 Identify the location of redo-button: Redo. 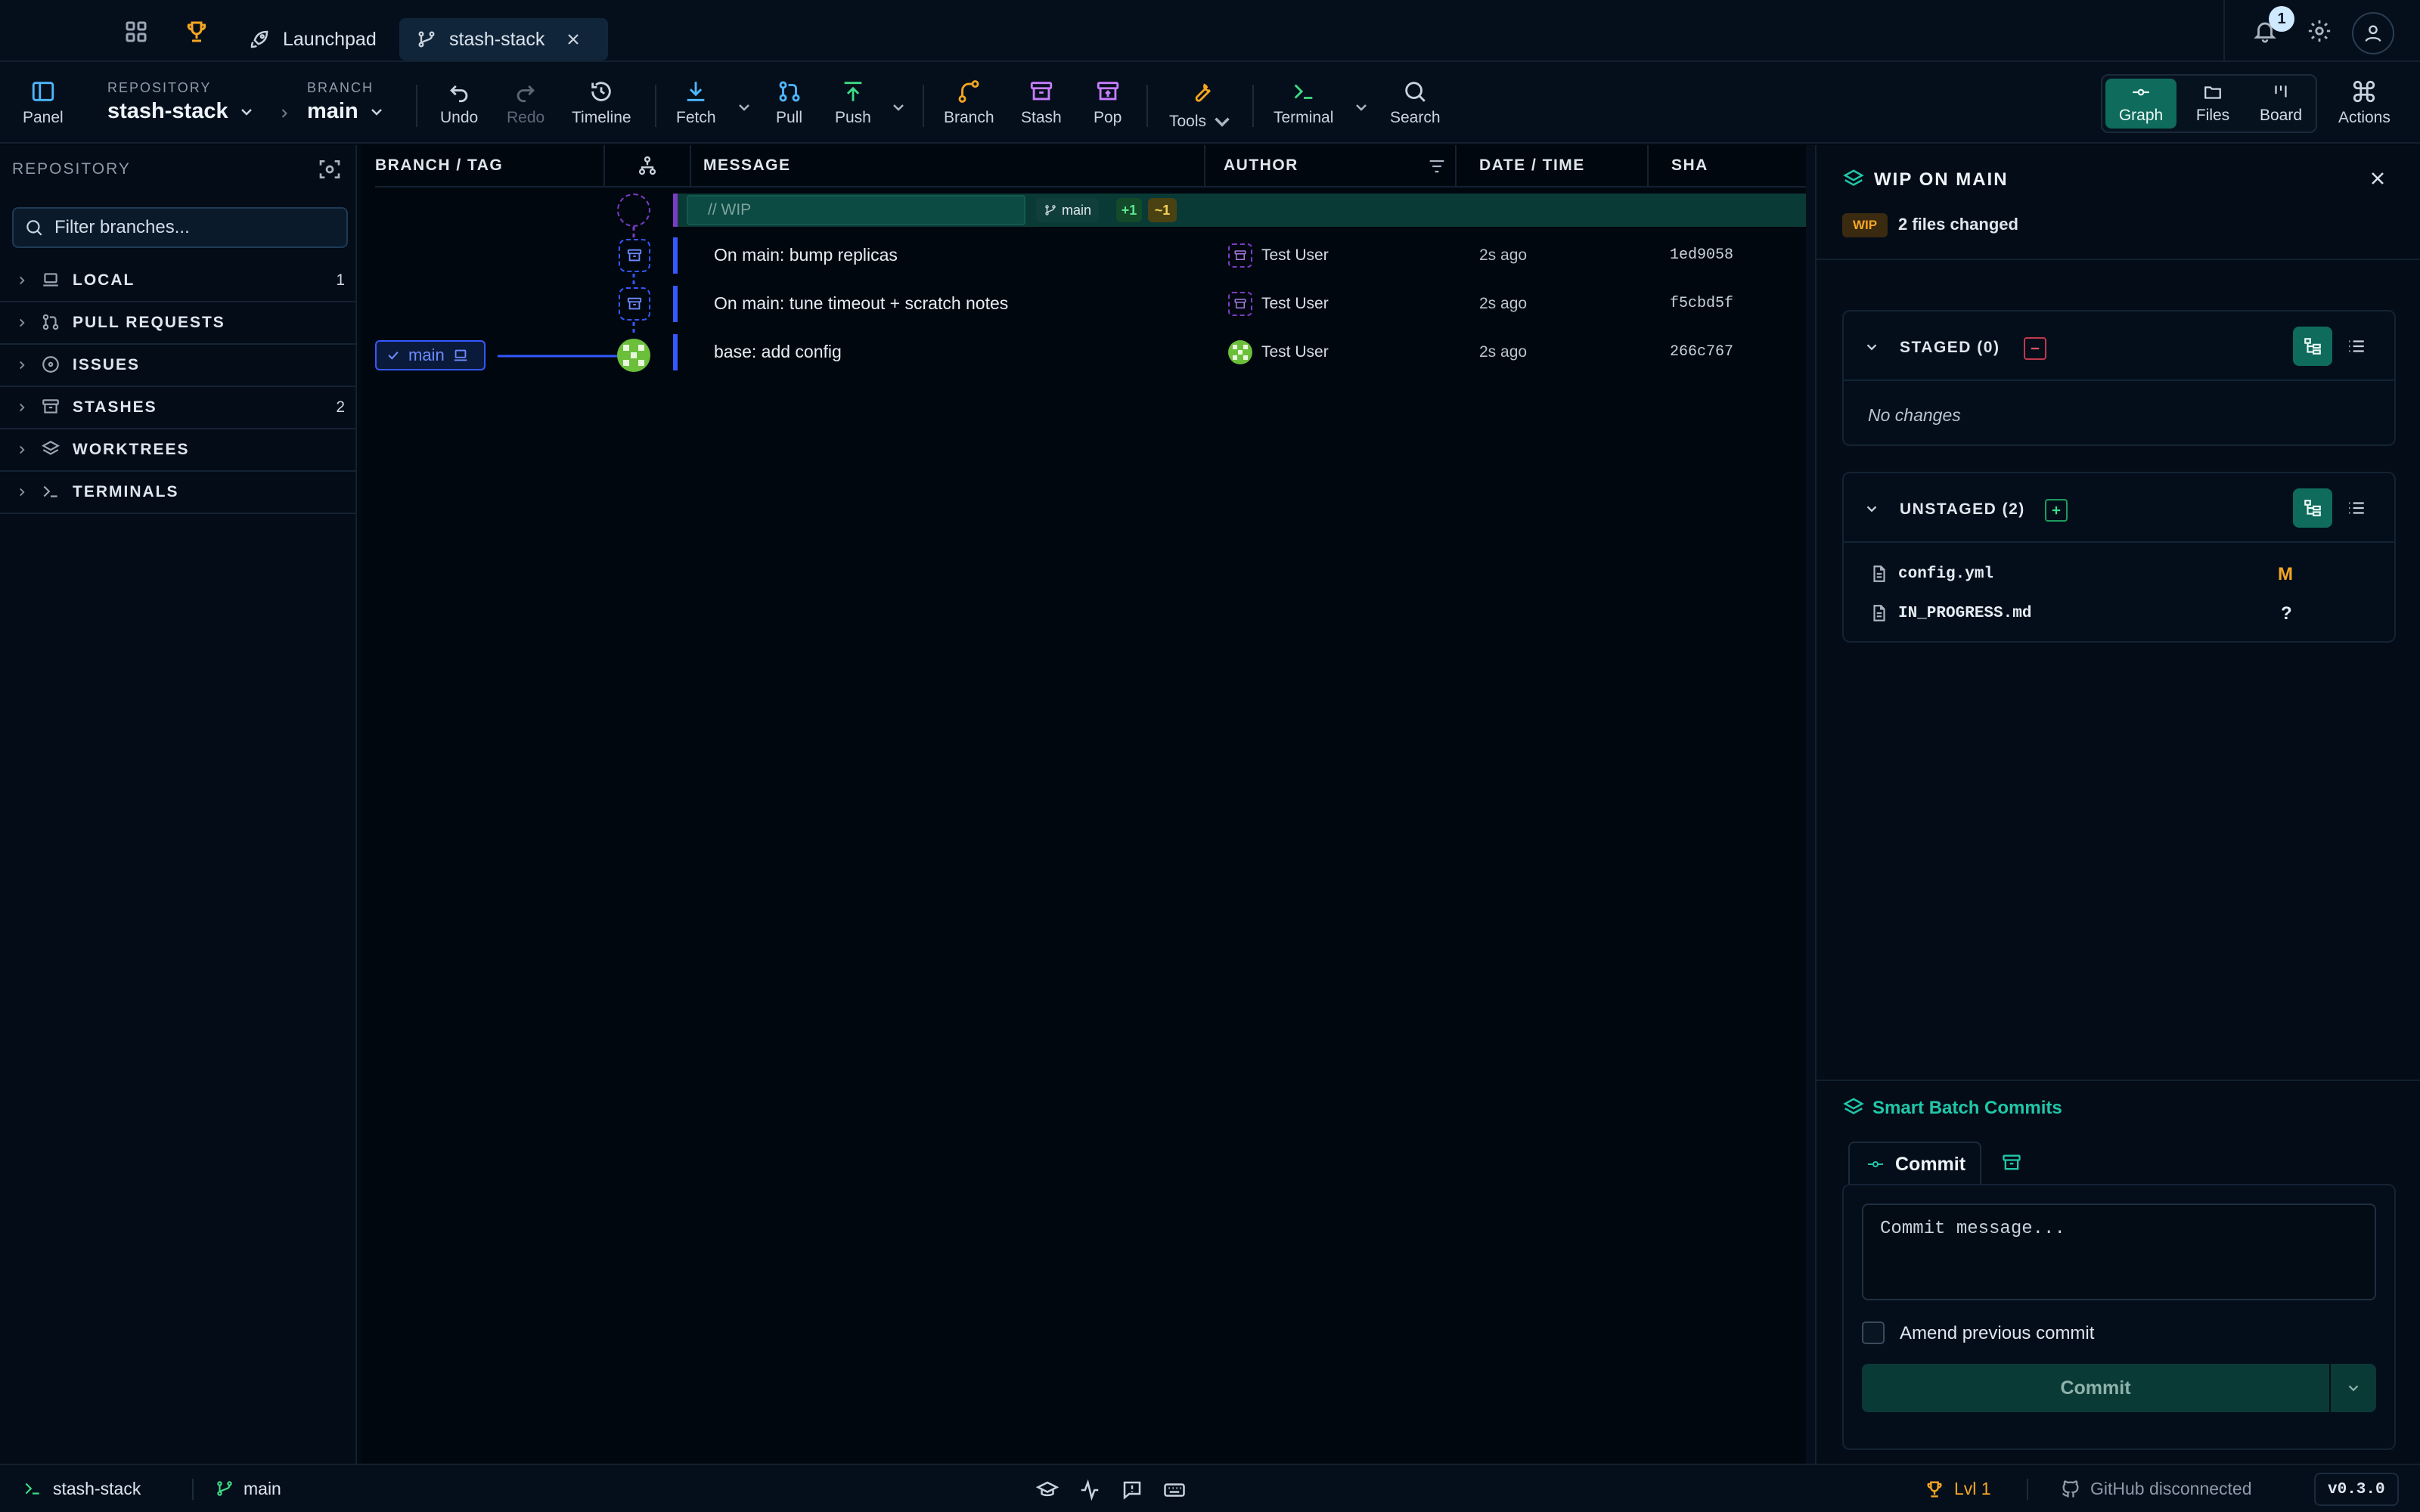
(525, 103).